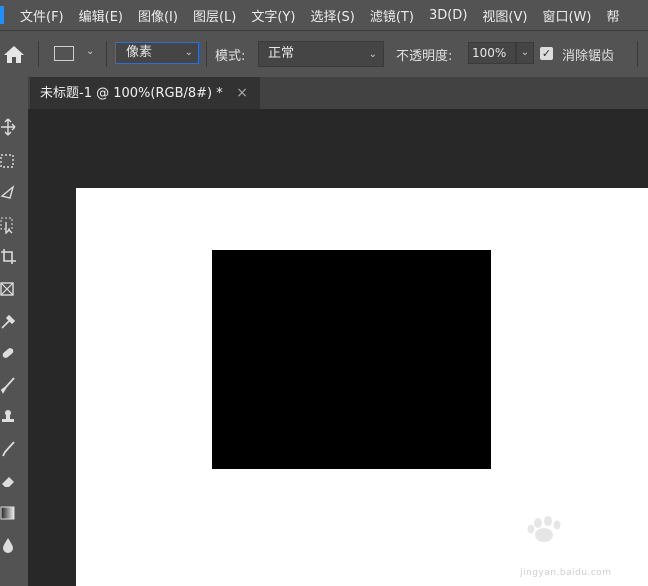 This screenshot has height=586, width=648. Describe the element at coordinates (8, 385) in the screenshot. I see `brush-icon` at that location.